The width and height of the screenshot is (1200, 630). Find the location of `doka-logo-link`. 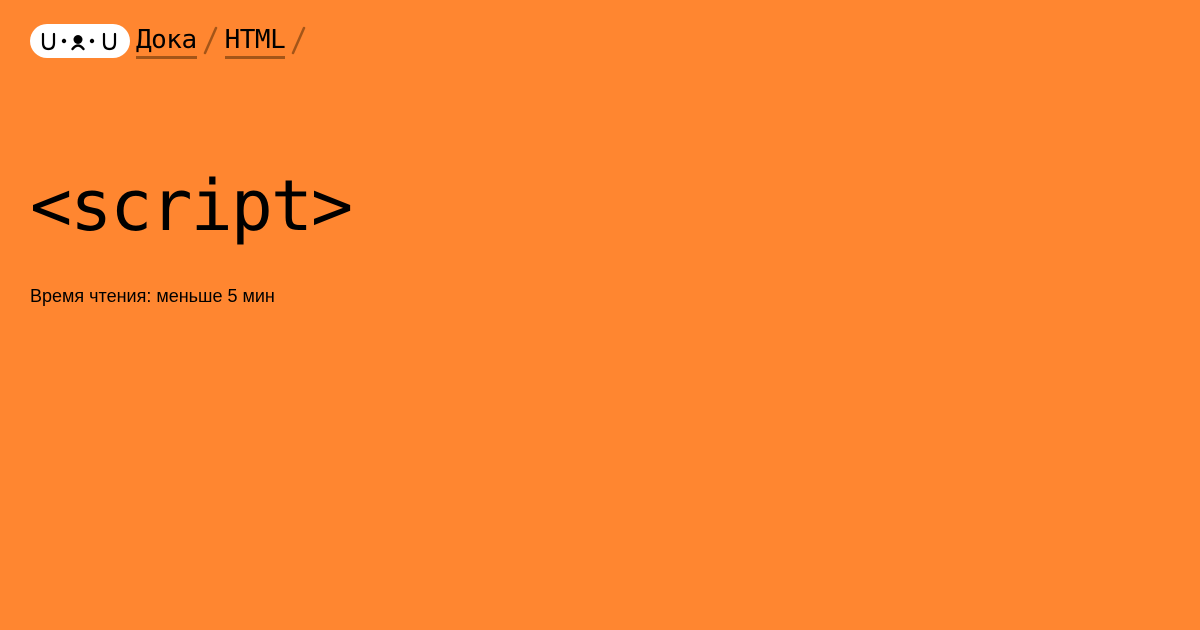

doka-logo-link is located at coordinates (80, 41).